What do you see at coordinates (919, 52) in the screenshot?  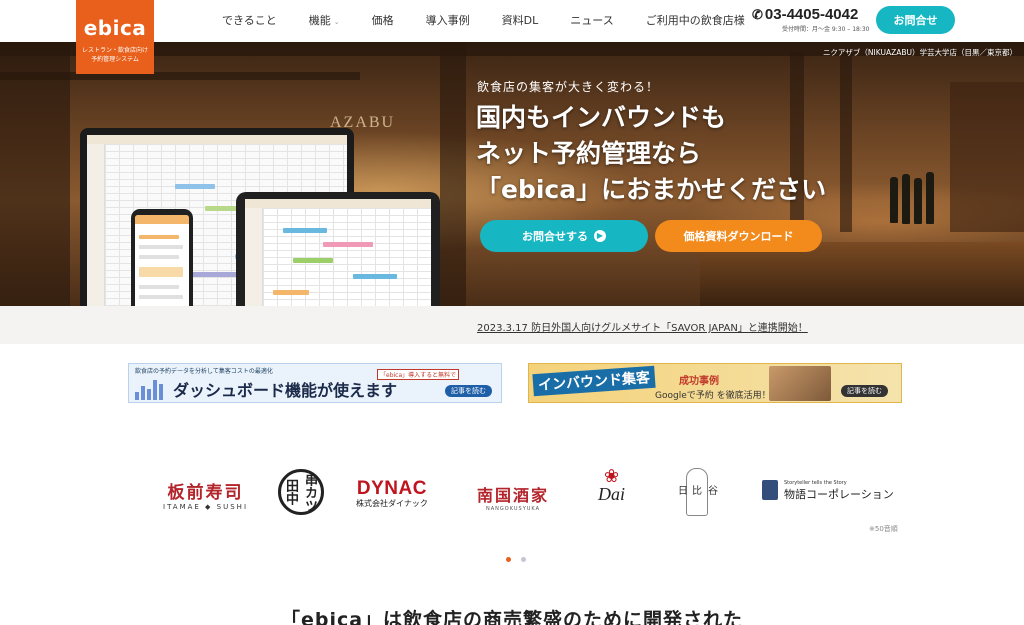 I see `shop-caption: ニクアザブ（NIKUAZABU）学芸大学店（目黒／東京都）` at bounding box center [919, 52].